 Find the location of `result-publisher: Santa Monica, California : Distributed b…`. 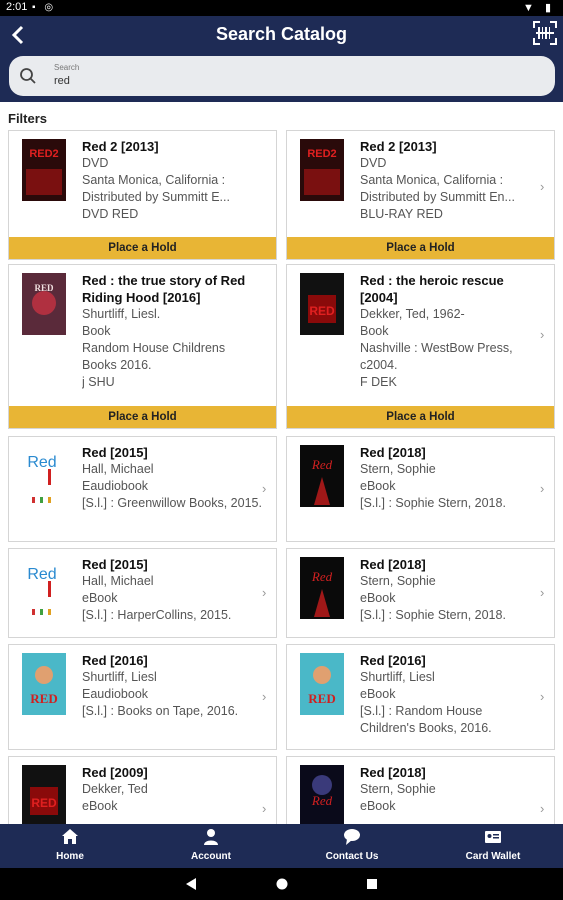

result-publisher: Santa Monica, California : Distributed b… is located at coordinates (437, 188).